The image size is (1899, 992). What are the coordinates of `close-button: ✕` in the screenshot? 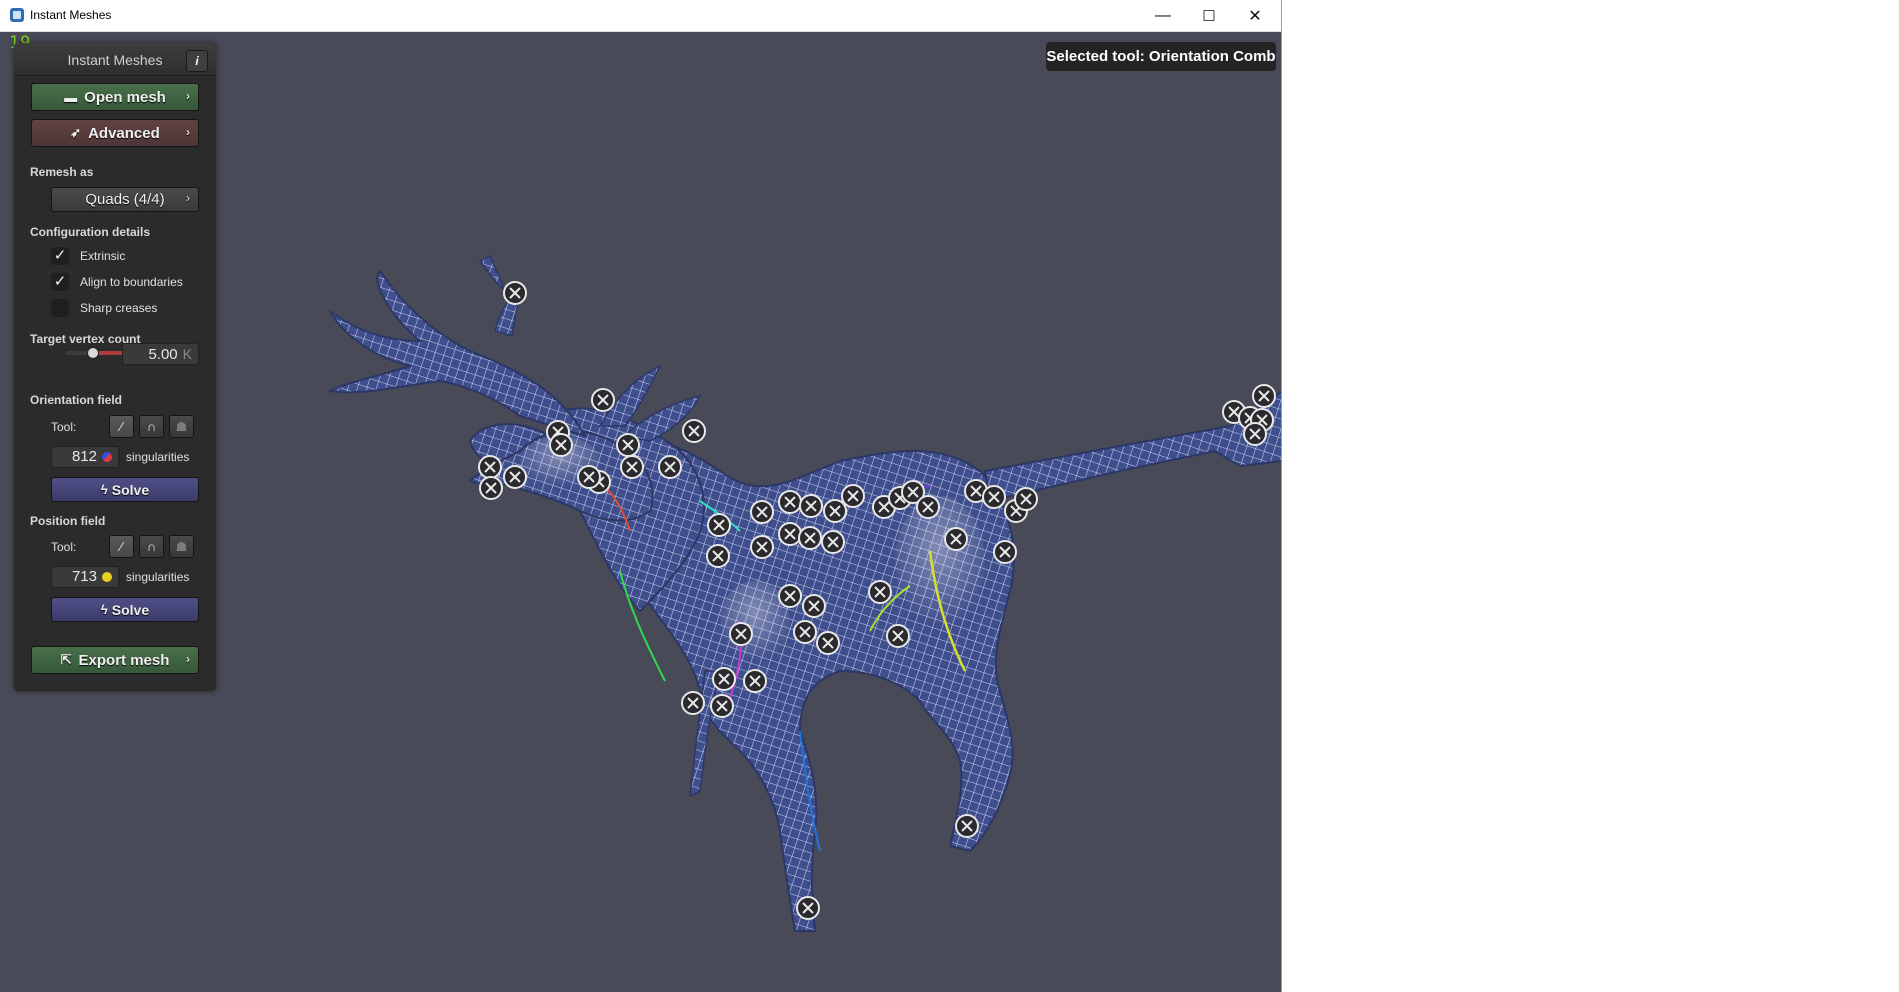 It's located at (1255, 15).